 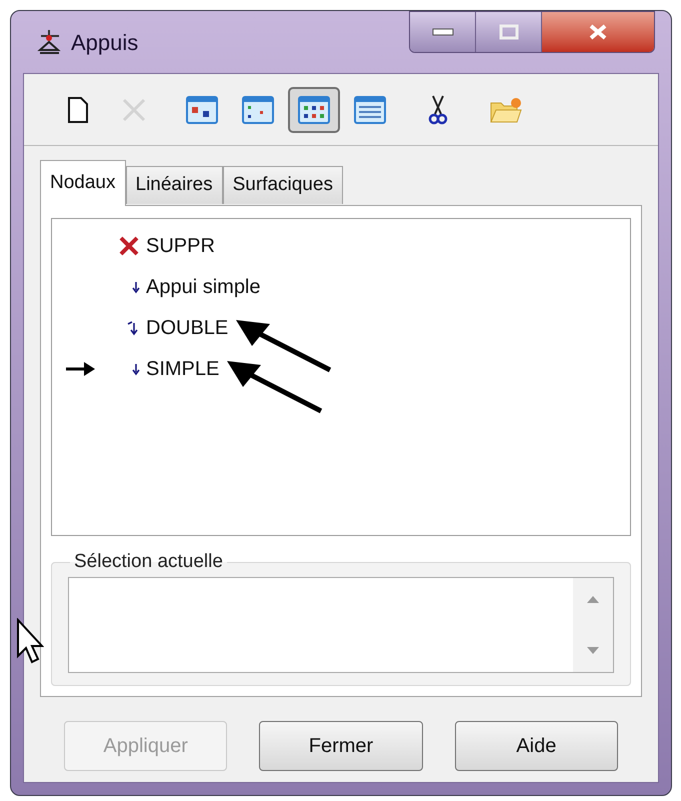 I want to click on dialog-button: Fermer, so click(x=341, y=745).